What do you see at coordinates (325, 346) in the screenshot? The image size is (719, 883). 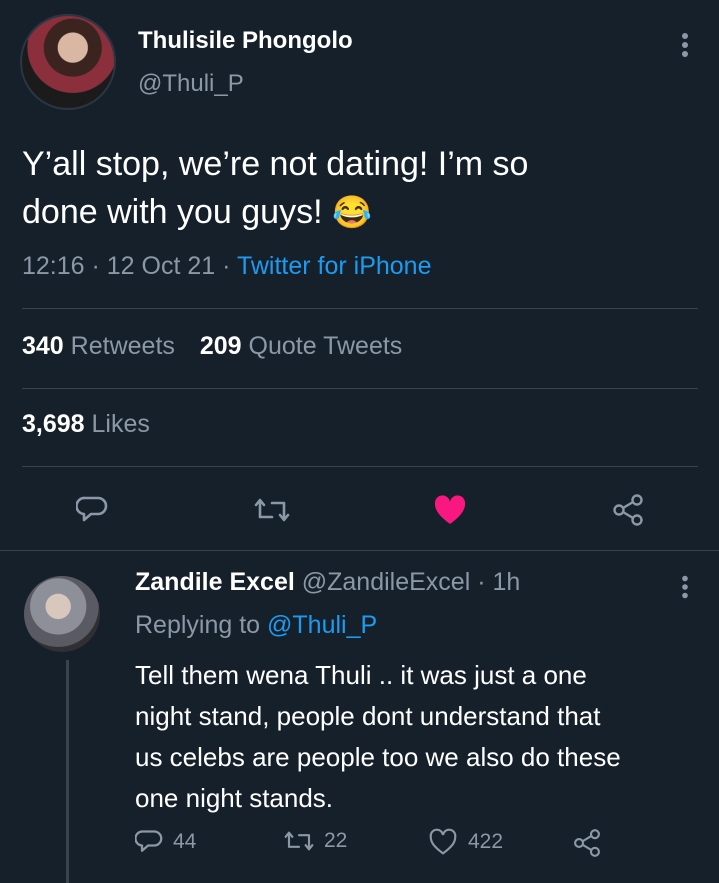 I see `quotes-label: Quote Tweets` at bounding box center [325, 346].